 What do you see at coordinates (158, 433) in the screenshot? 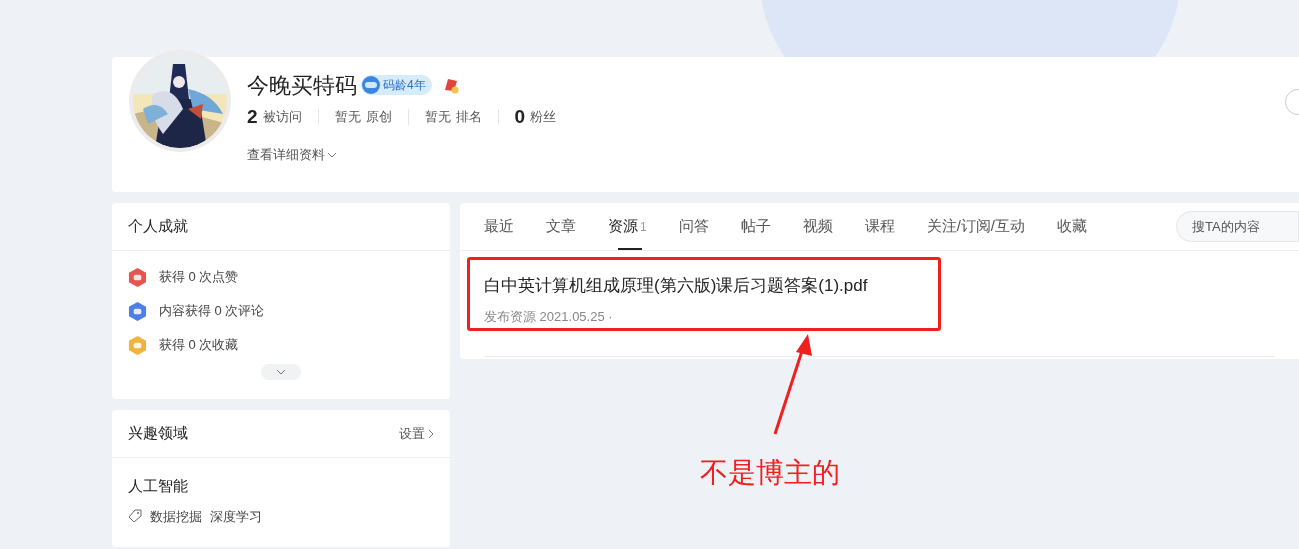
I see `section-title: 兴趣领域` at bounding box center [158, 433].